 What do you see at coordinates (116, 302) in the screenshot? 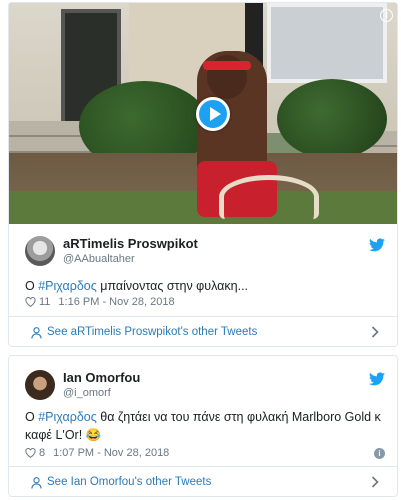
I see `timestamp-link: 1:16 PM - Nov 28, 2018` at bounding box center [116, 302].